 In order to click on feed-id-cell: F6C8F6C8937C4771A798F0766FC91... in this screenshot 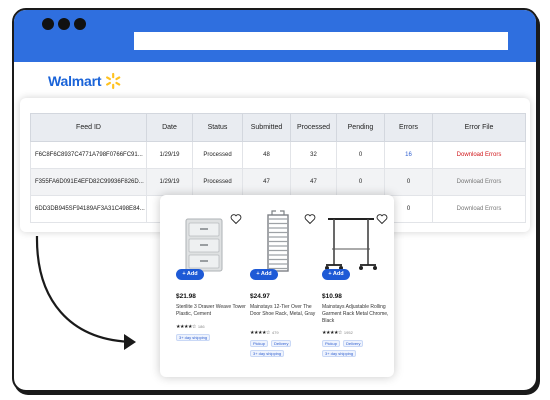, I will do `click(88, 155)`.